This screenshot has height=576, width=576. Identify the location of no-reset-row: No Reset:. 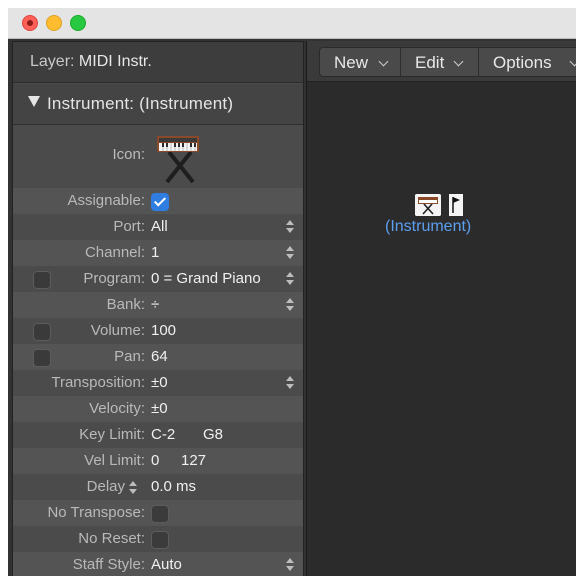
(158, 539).